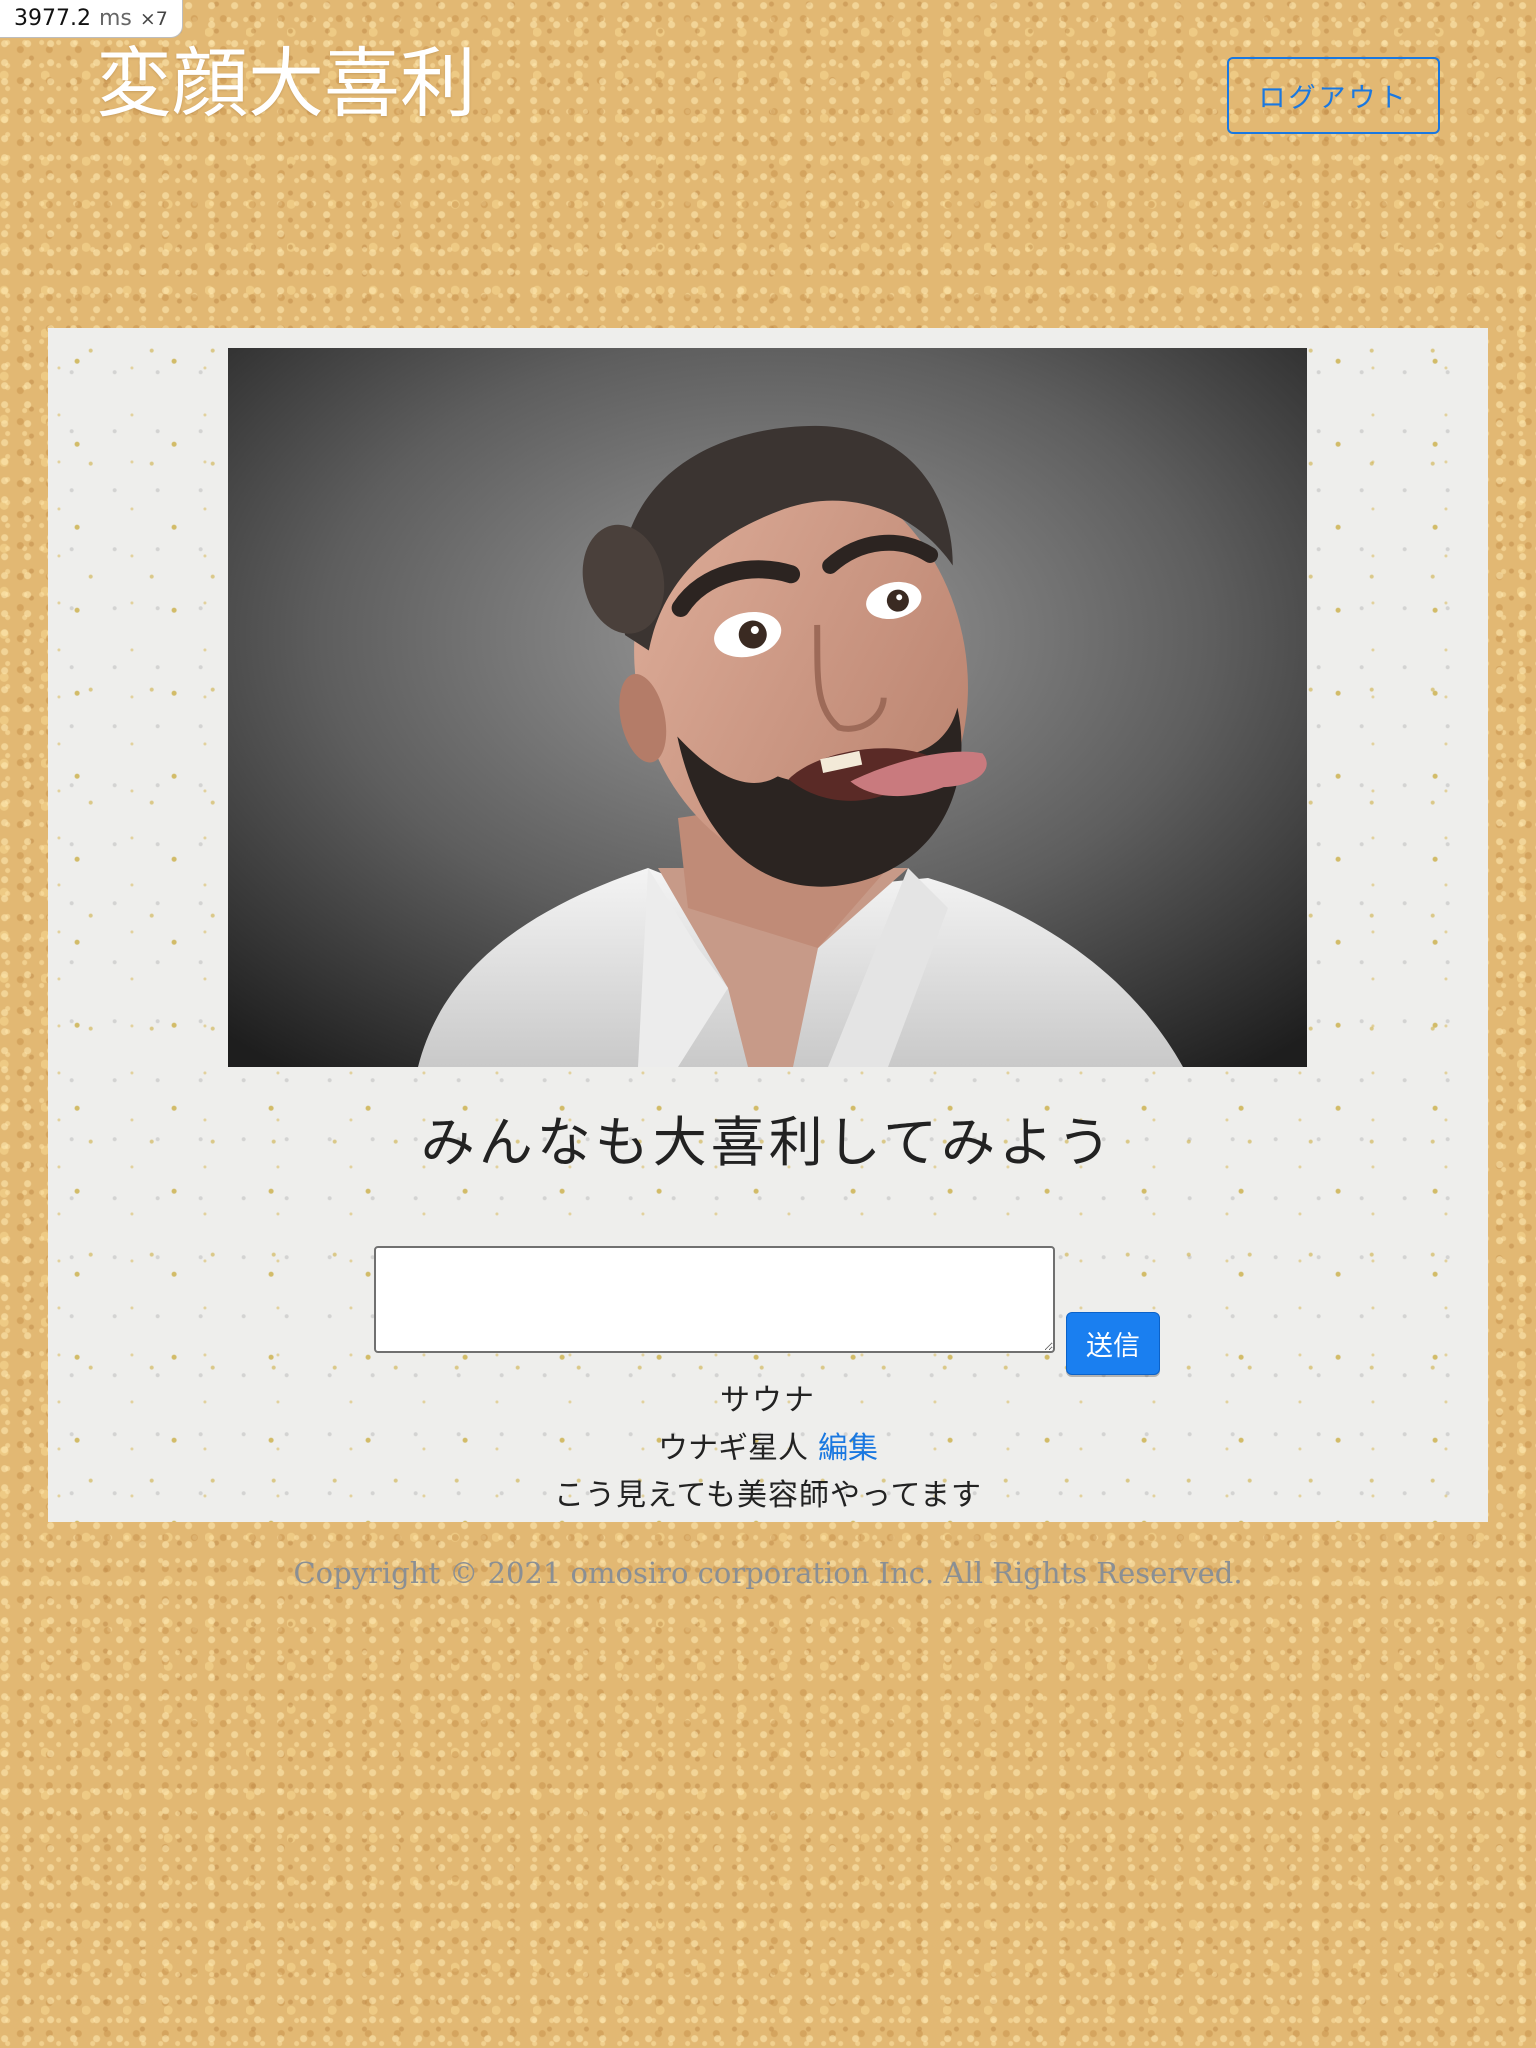 This screenshot has width=1536, height=2048. Describe the element at coordinates (768, 1400) in the screenshot. I see `answer-text: サウナ` at that location.